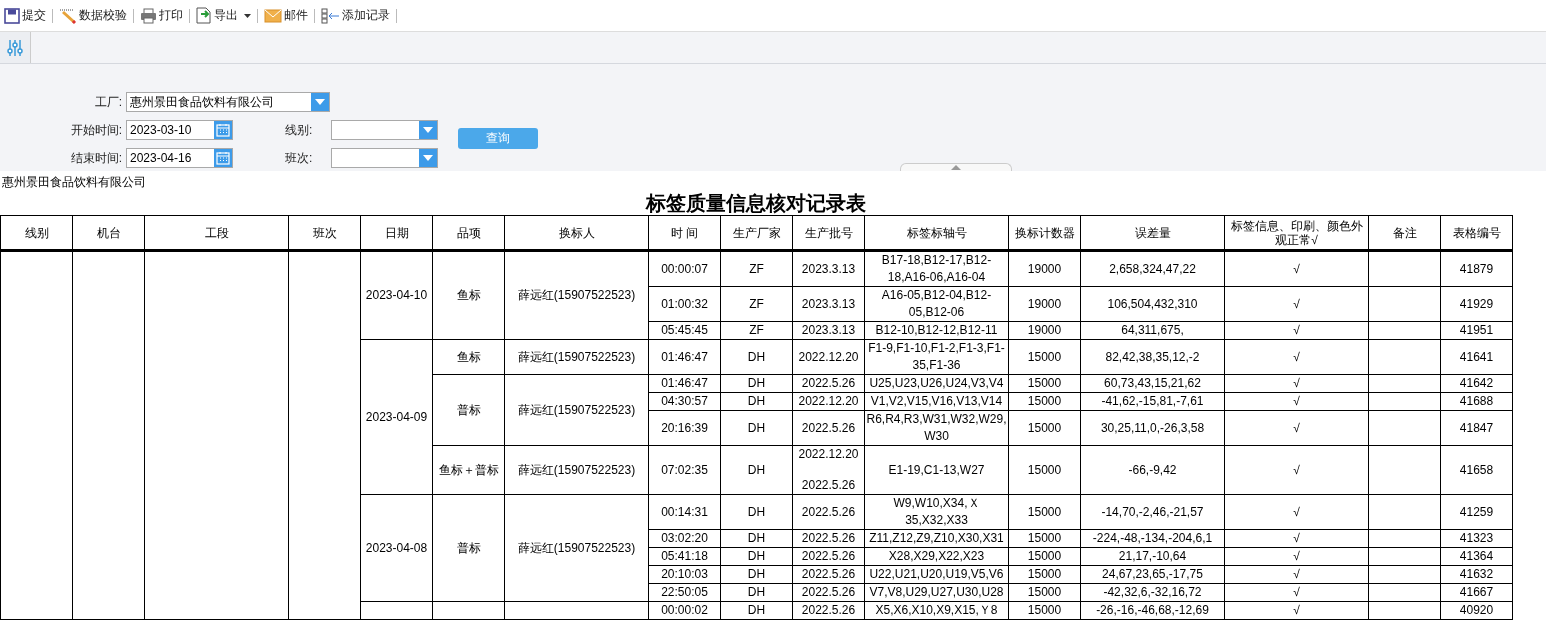 This screenshot has width=1546, height=637. What do you see at coordinates (956, 167) in the screenshot?
I see `collapse-handle` at bounding box center [956, 167].